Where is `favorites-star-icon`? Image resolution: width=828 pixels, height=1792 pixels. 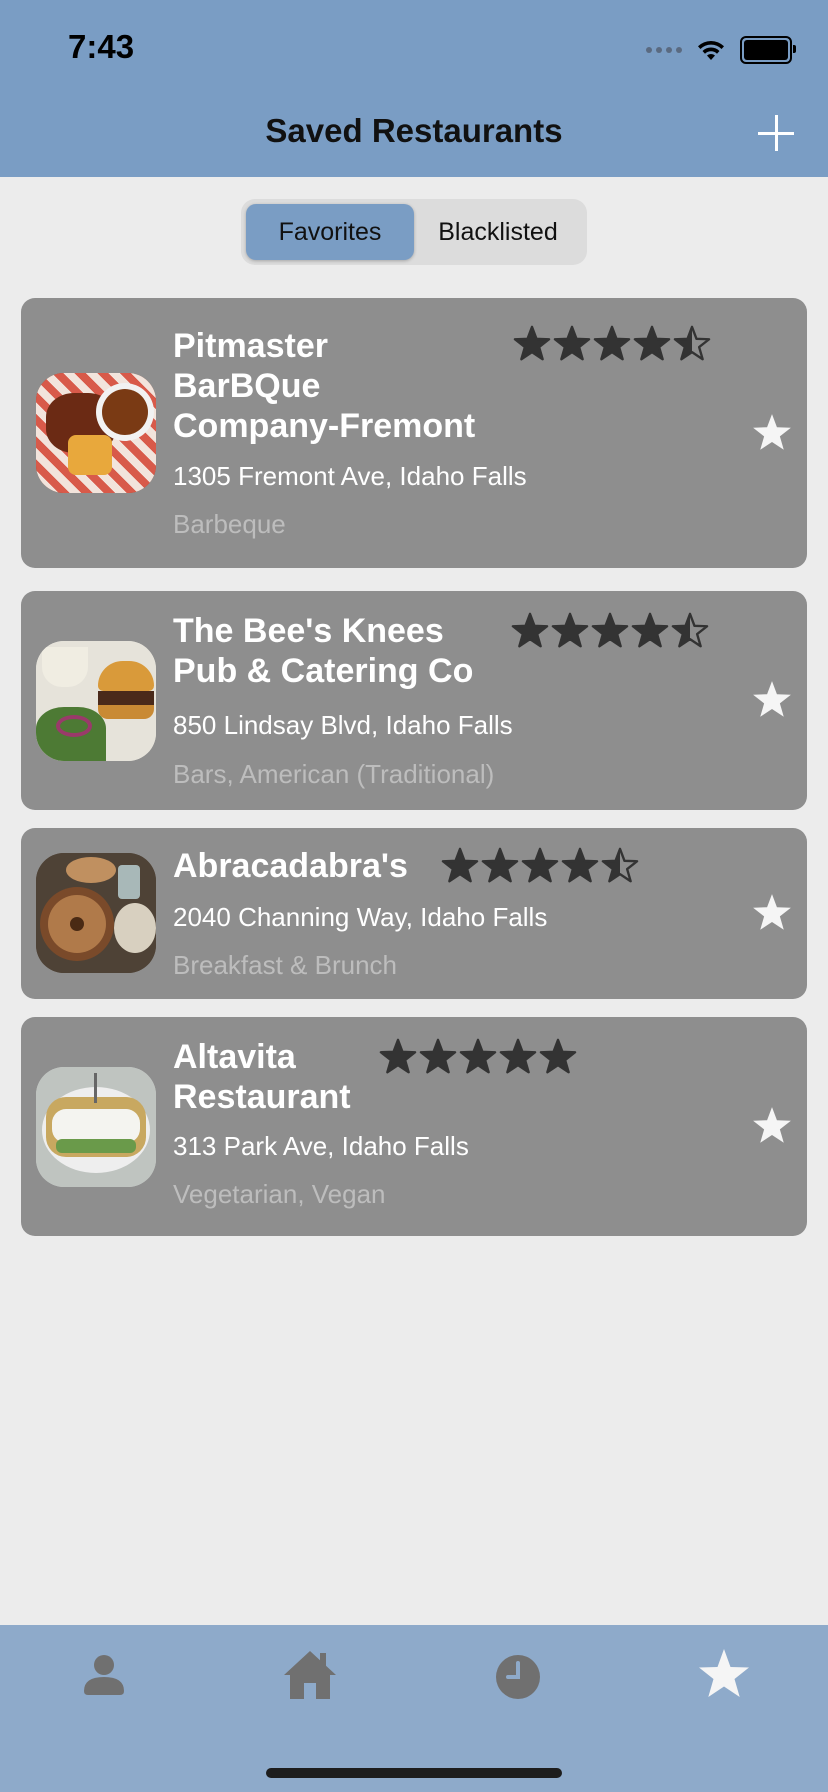
favorites-star-icon is located at coordinates (724, 1675).